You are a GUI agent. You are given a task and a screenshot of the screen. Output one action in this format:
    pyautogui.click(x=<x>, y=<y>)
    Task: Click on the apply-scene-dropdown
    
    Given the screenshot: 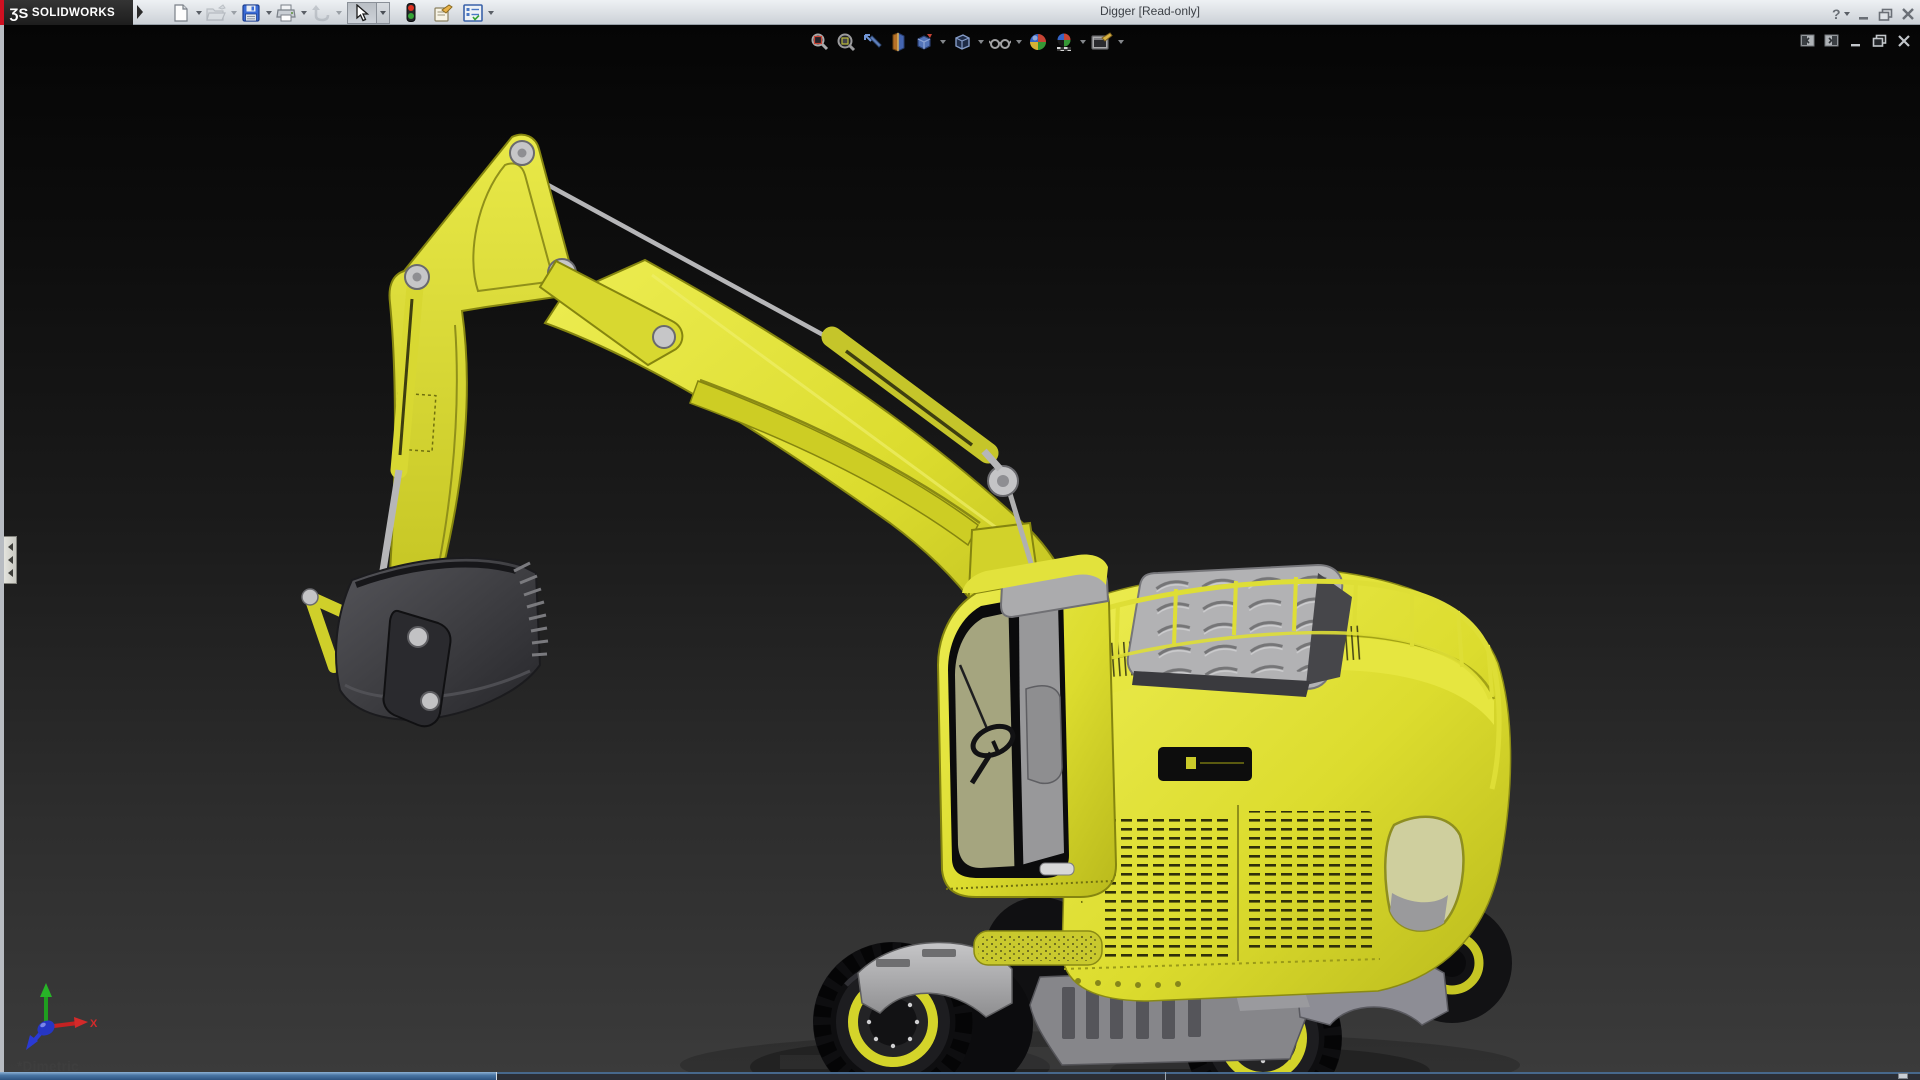 What is the action you would take?
    pyautogui.click(x=1083, y=42)
    